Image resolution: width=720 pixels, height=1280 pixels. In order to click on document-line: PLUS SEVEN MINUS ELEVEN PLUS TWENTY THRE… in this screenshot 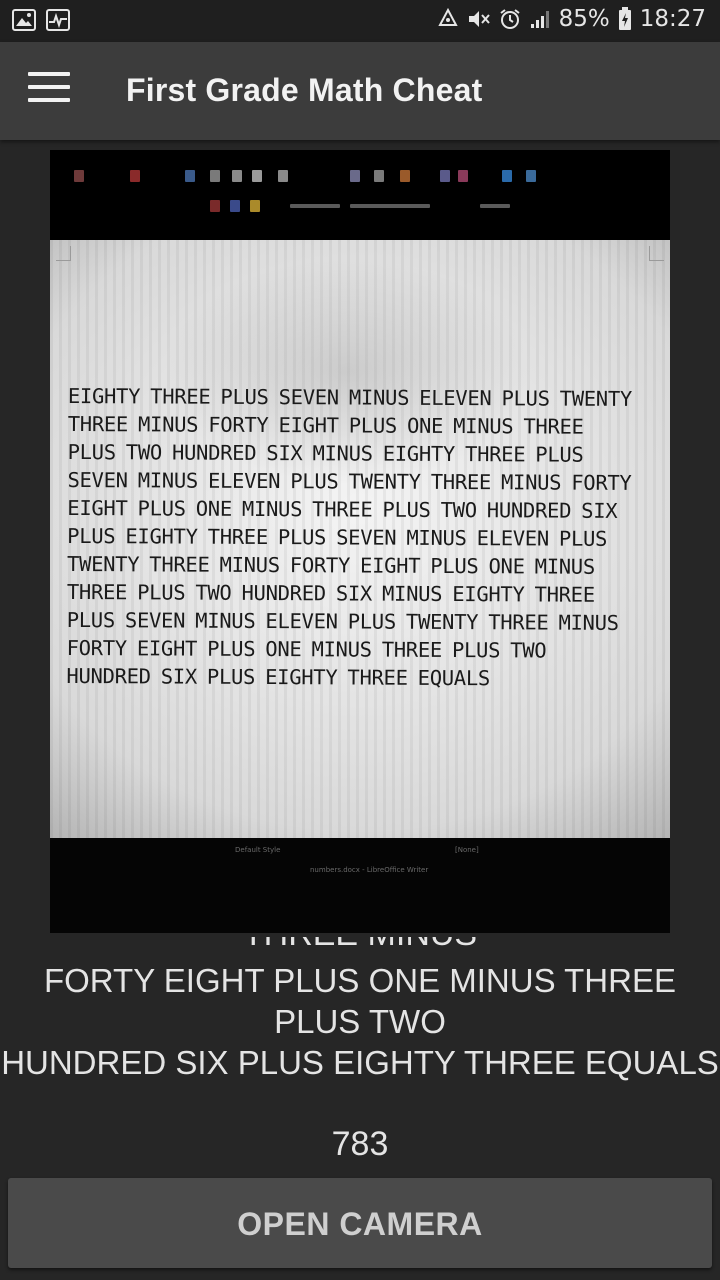, I will do `click(342, 621)`.